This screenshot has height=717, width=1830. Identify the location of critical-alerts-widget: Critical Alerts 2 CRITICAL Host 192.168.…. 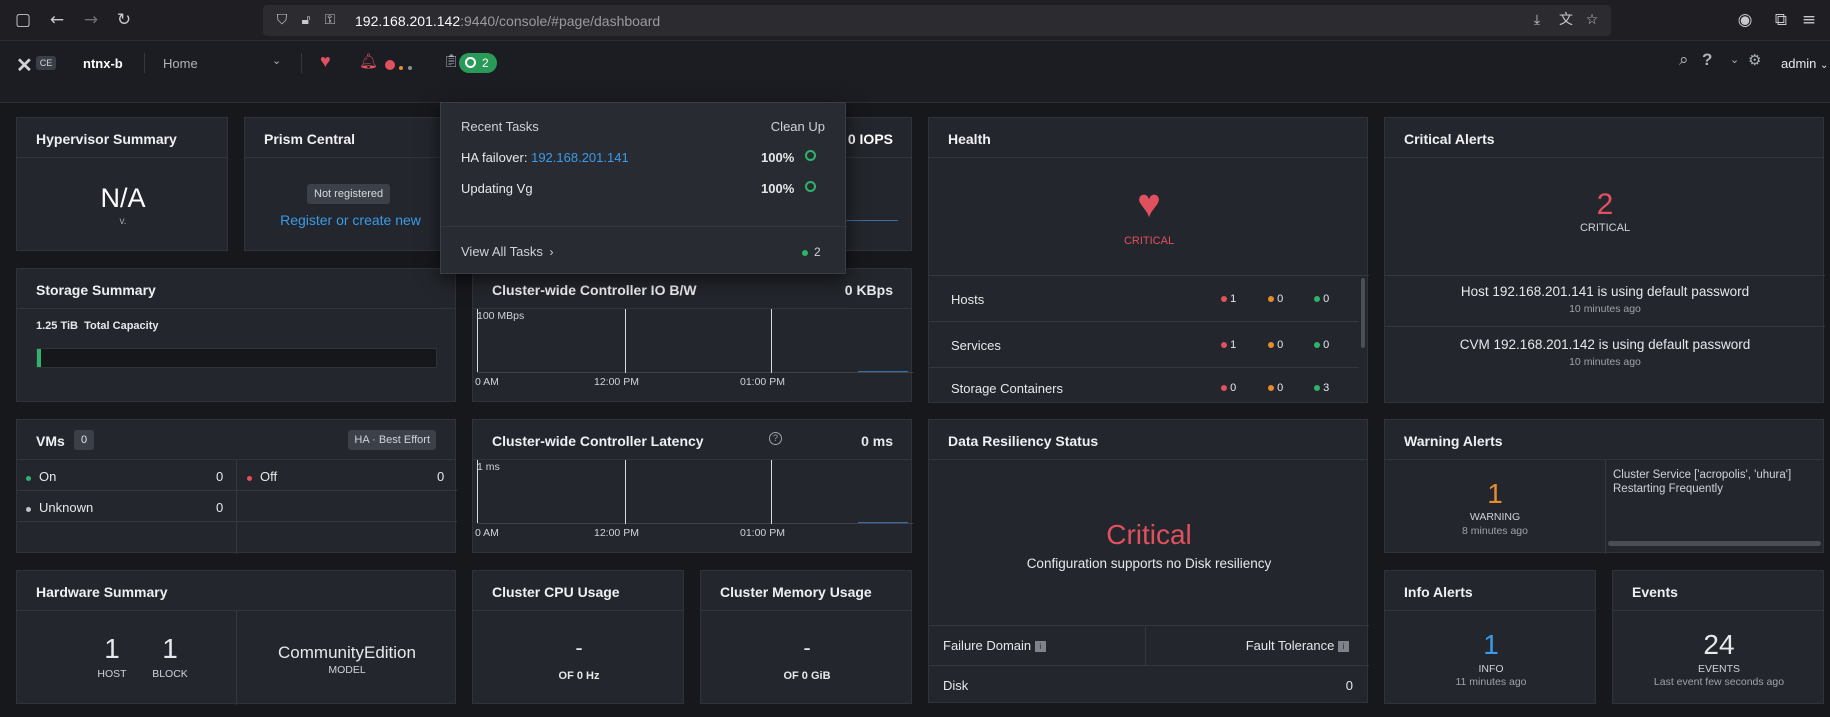
(1604, 260).